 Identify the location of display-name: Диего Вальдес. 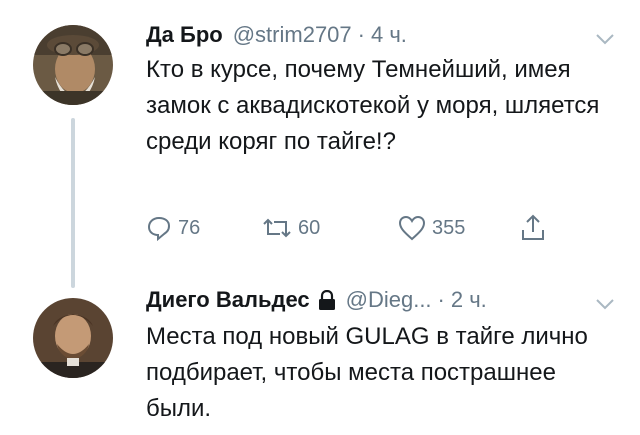
(228, 300).